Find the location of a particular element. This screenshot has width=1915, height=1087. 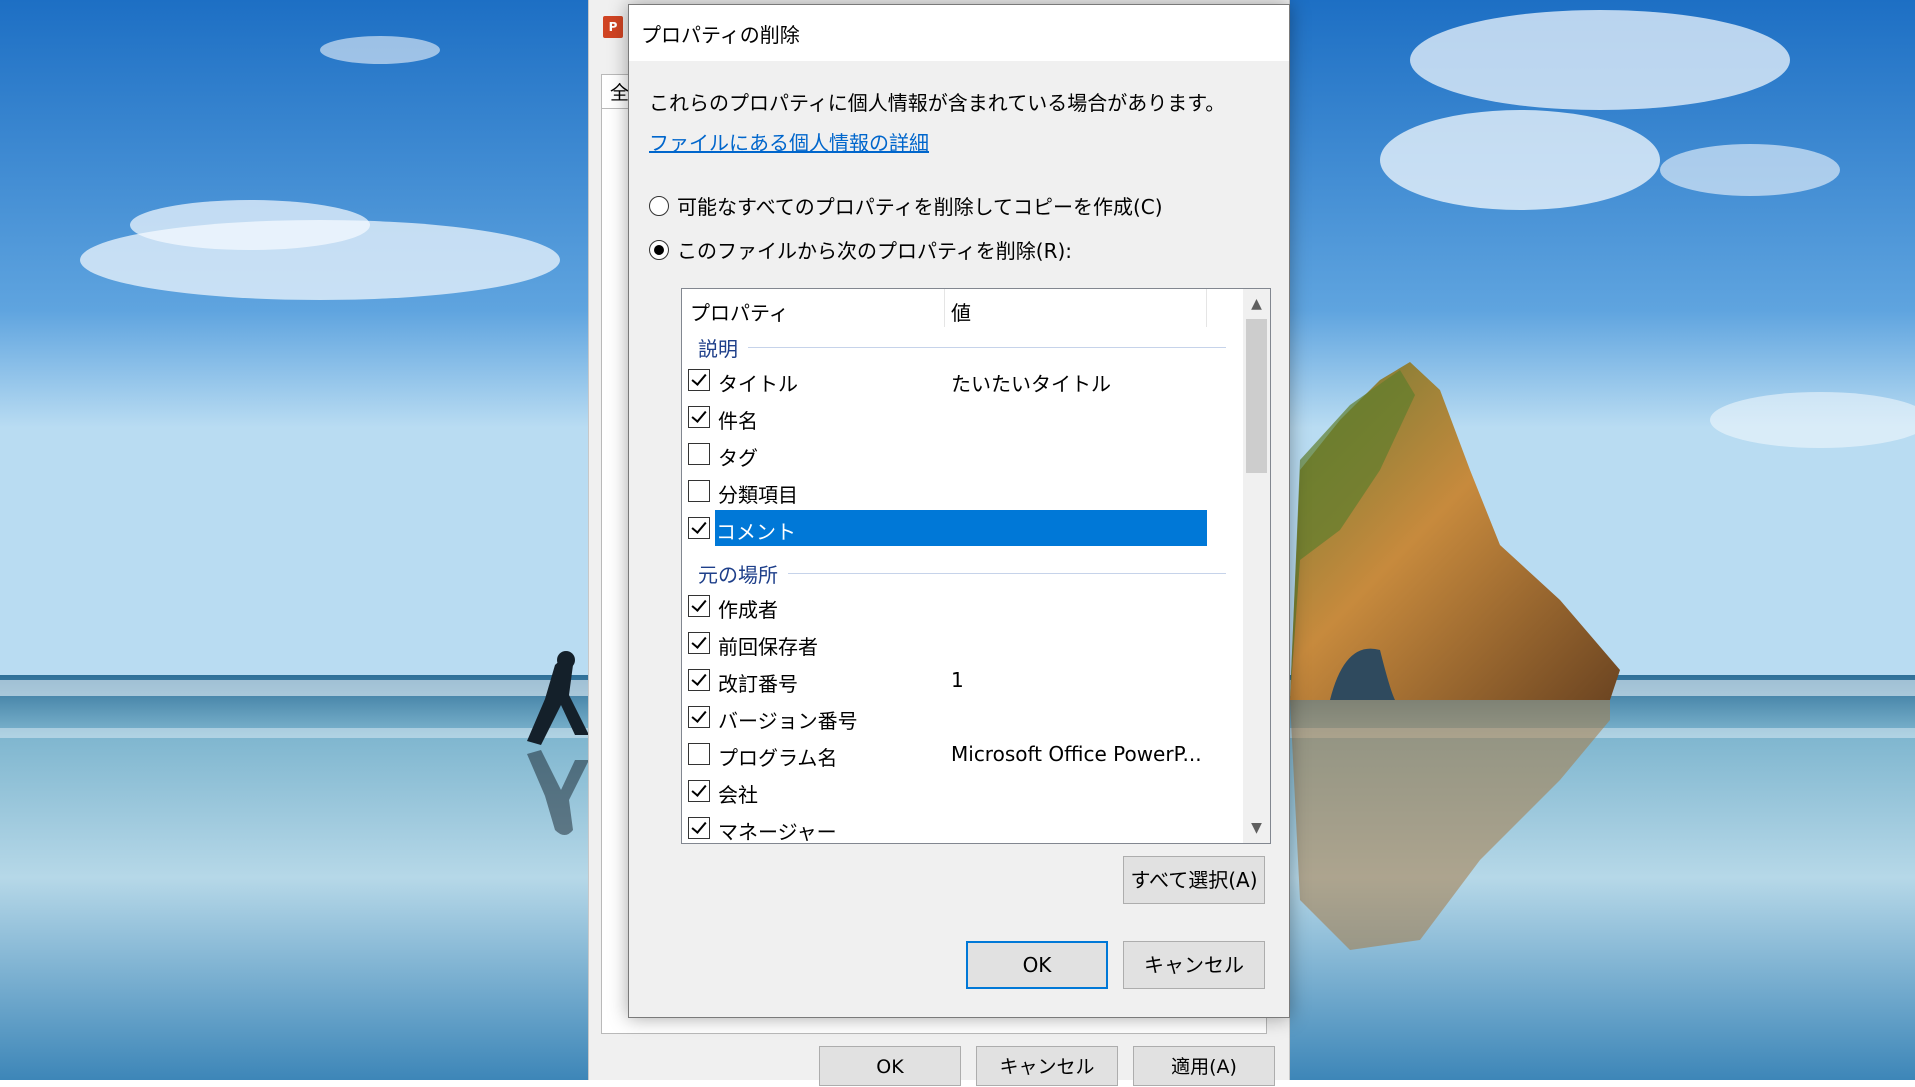

group-header-label: 説明 is located at coordinates (718, 348).